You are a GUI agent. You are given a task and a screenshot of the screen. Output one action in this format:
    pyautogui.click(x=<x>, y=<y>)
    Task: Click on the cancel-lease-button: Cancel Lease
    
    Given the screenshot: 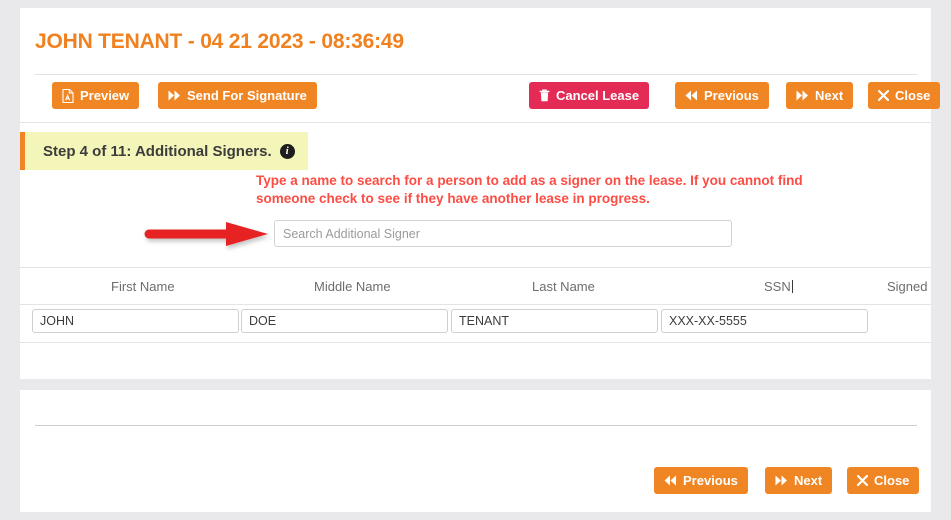 What is the action you would take?
    pyautogui.click(x=589, y=95)
    